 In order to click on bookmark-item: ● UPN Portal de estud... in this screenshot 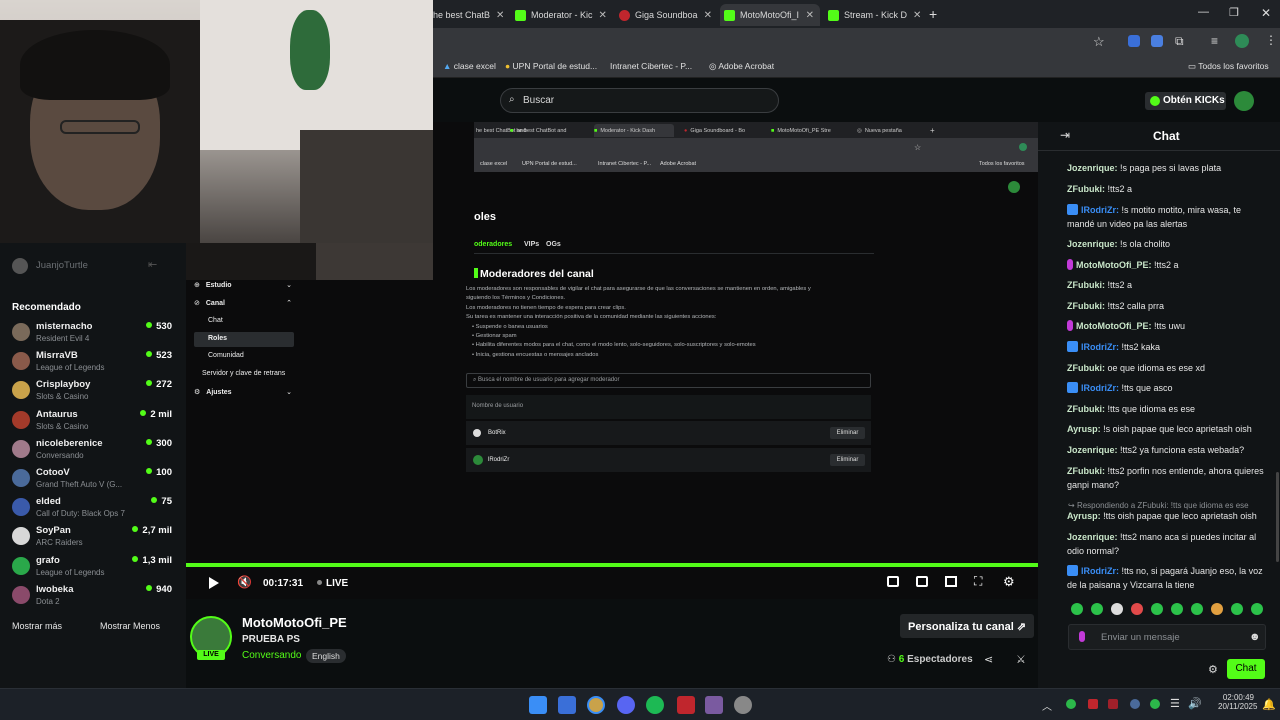, I will do `click(551, 66)`.